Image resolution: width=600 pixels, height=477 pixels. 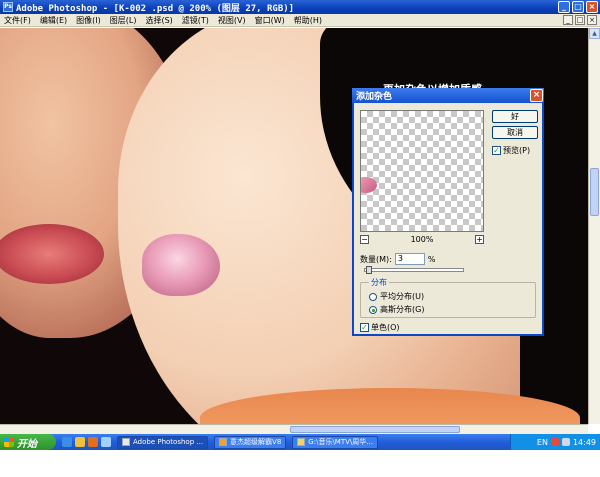 What do you see at coordinates (594, 33) in the screenshot?
I see `scroll-up-arrow-icon: ▲` at bounding box center [594, 33].